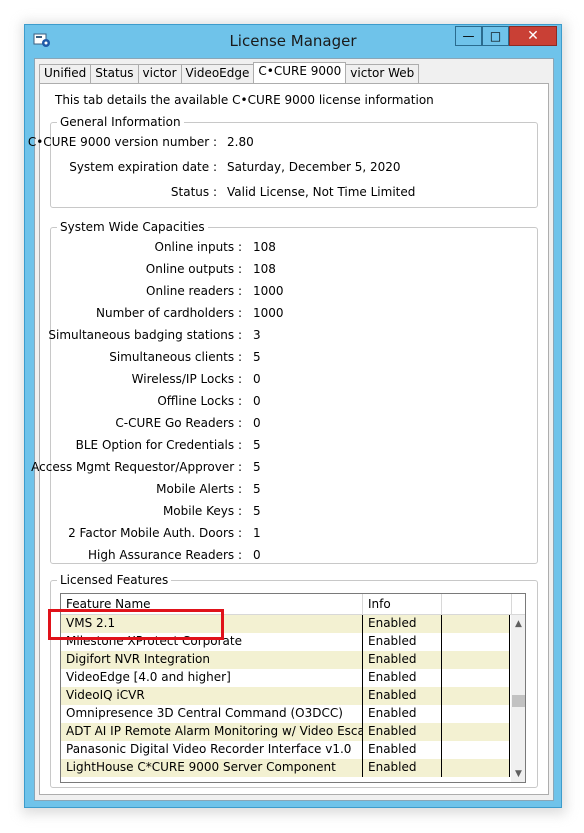  Describe the element at coordinates (114, 580) in the screenshot. I see `licensed-features-legend: Licensed Features` at that location.